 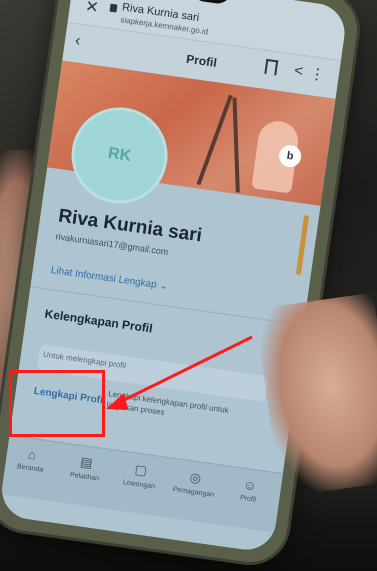 I want to click on arrow-head, so click(x=117, y=401).